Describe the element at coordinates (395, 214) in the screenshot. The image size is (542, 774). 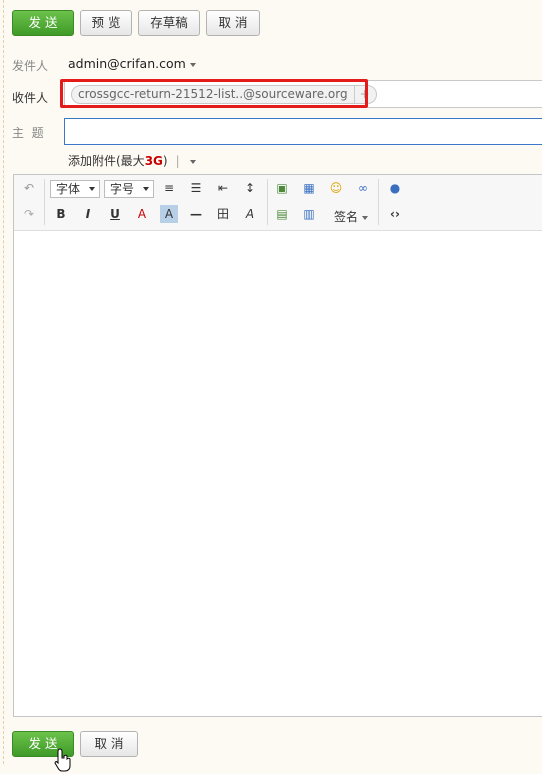
I see `source-code-icon: ‹›` at that location.